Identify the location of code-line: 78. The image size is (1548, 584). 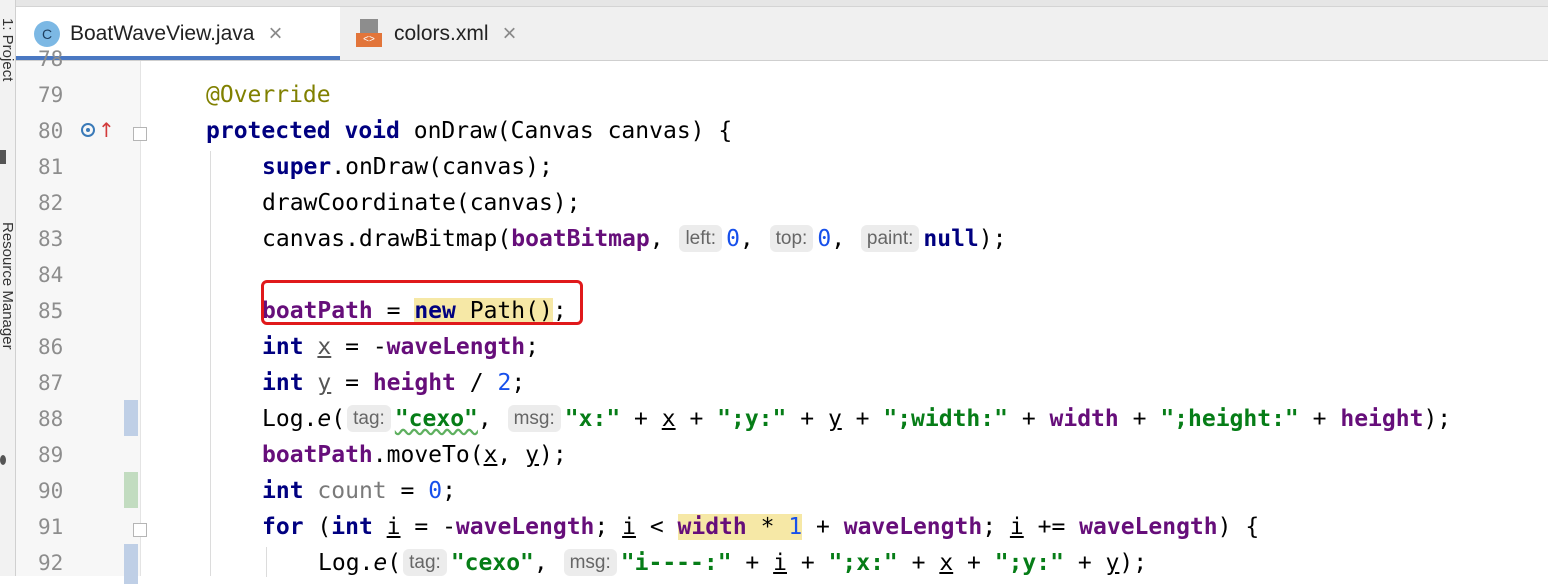
(782, 59).